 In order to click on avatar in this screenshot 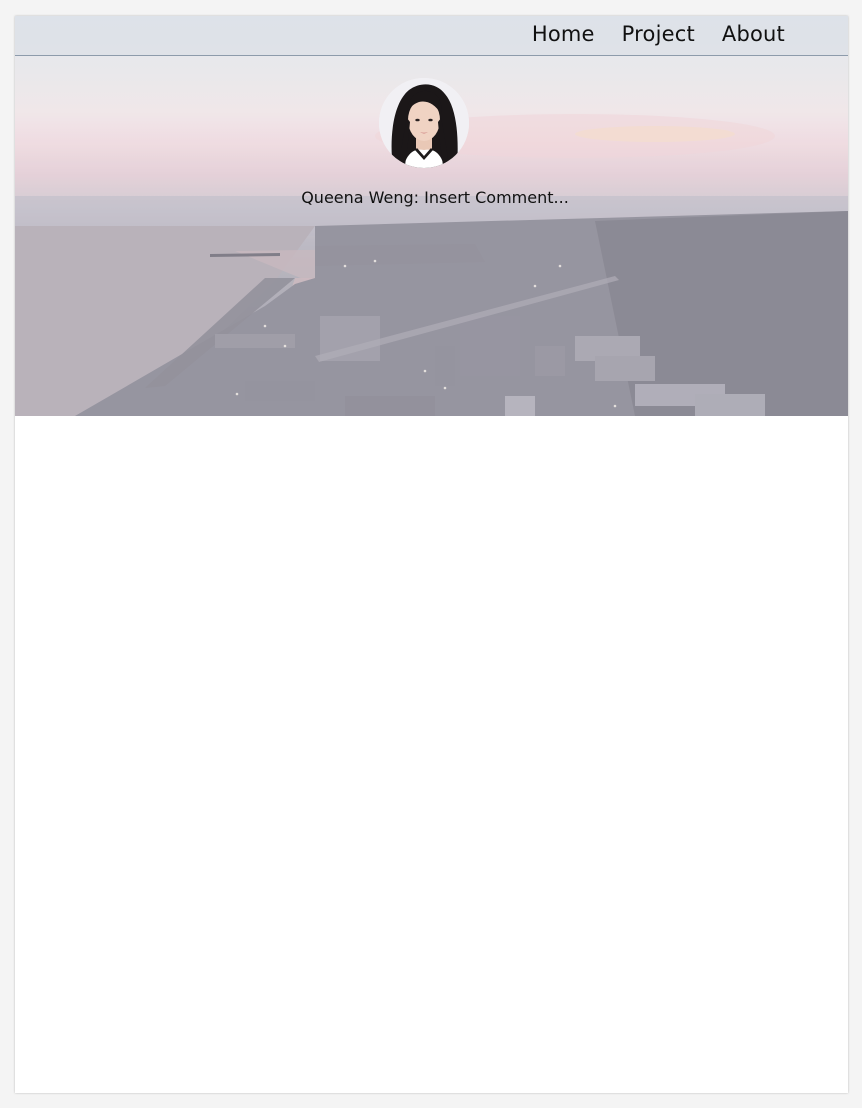, I will do `click(424, 123)`.